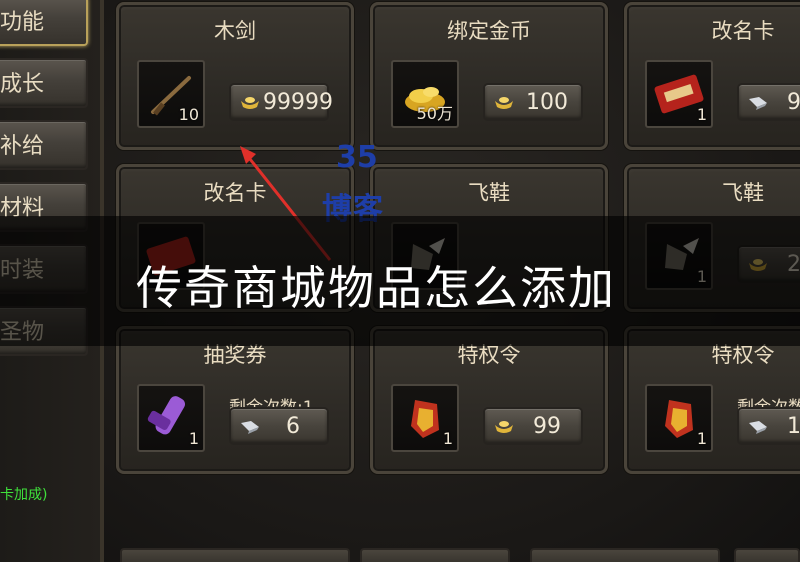  What do you see at coordinates (768, 426) in the screenshot?
I see `buy-button: 12` at bounding box center [768, 426].